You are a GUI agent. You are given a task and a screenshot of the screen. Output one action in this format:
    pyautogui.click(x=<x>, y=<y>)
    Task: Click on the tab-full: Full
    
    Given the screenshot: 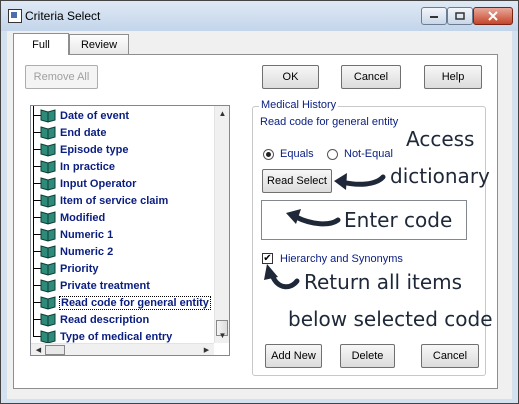 What is the action you would take?
    pyautogui.click(x=41, y=44)
    